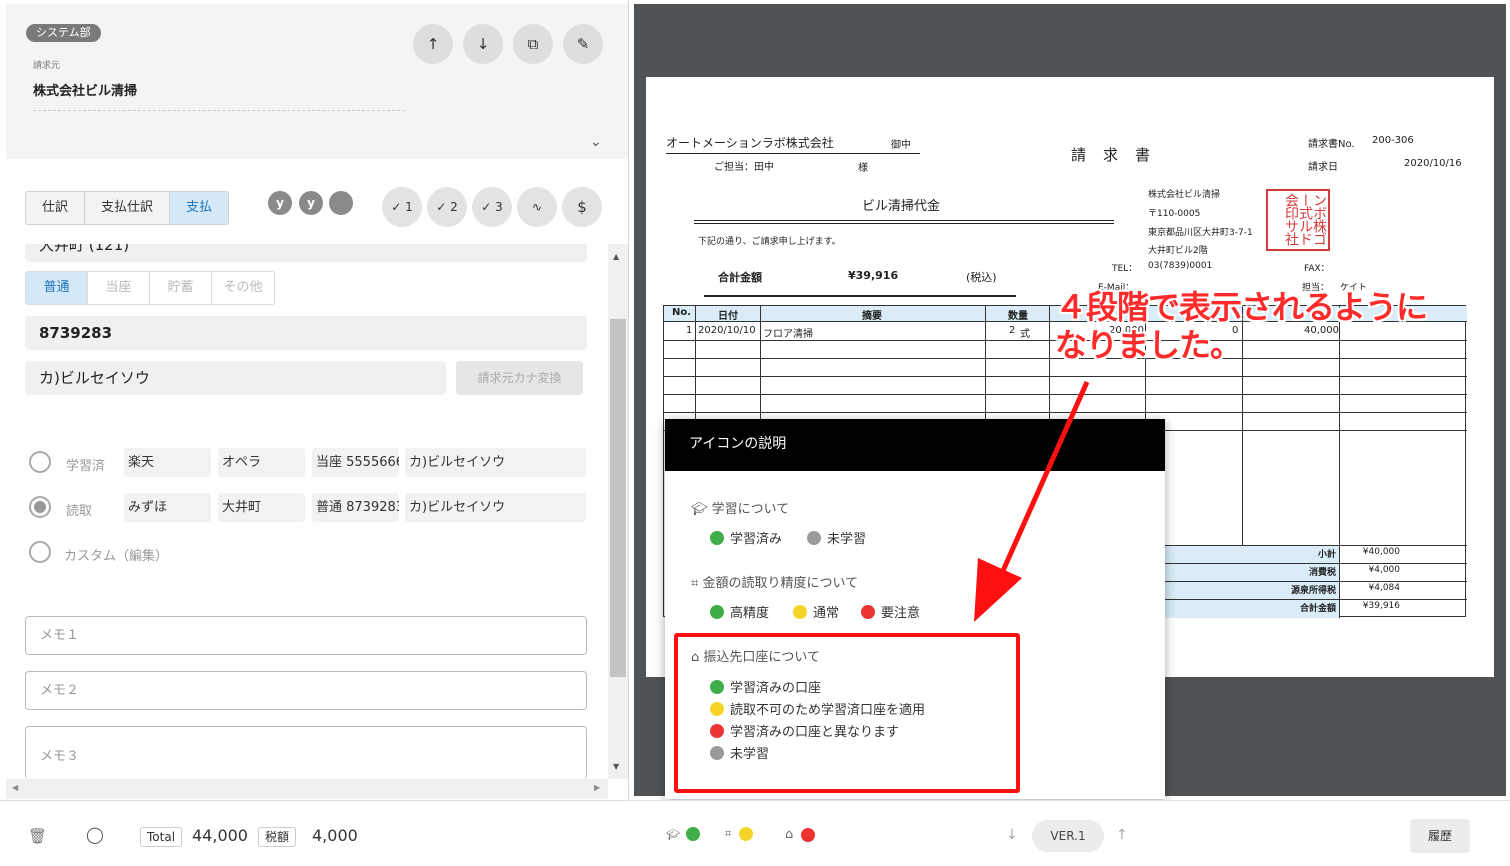 Image resolution: width=1510 pixels, height=866 pixels. I want to click on scroll-thumb, so click(618, 498).